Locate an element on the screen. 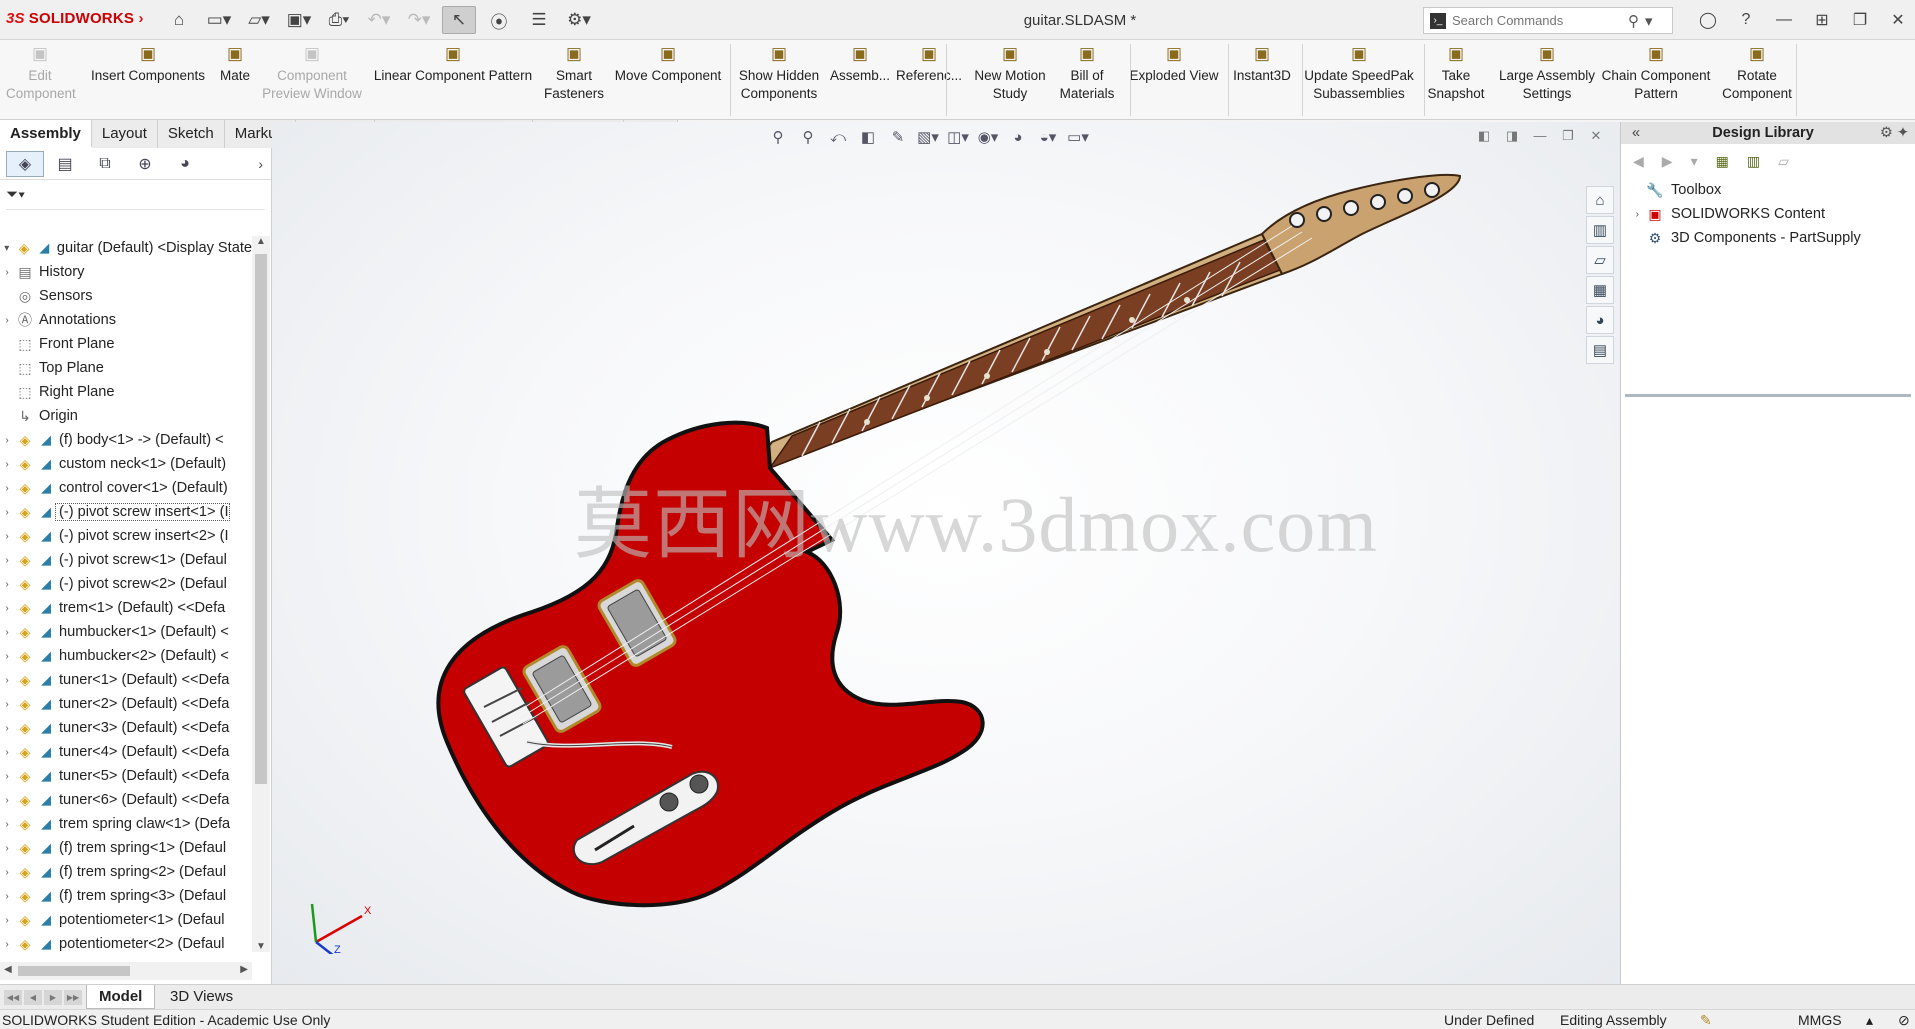 The height and width of the screenshot is (1029, 1915). tree-item: › ▤ History is located at coordinates (126, 272).